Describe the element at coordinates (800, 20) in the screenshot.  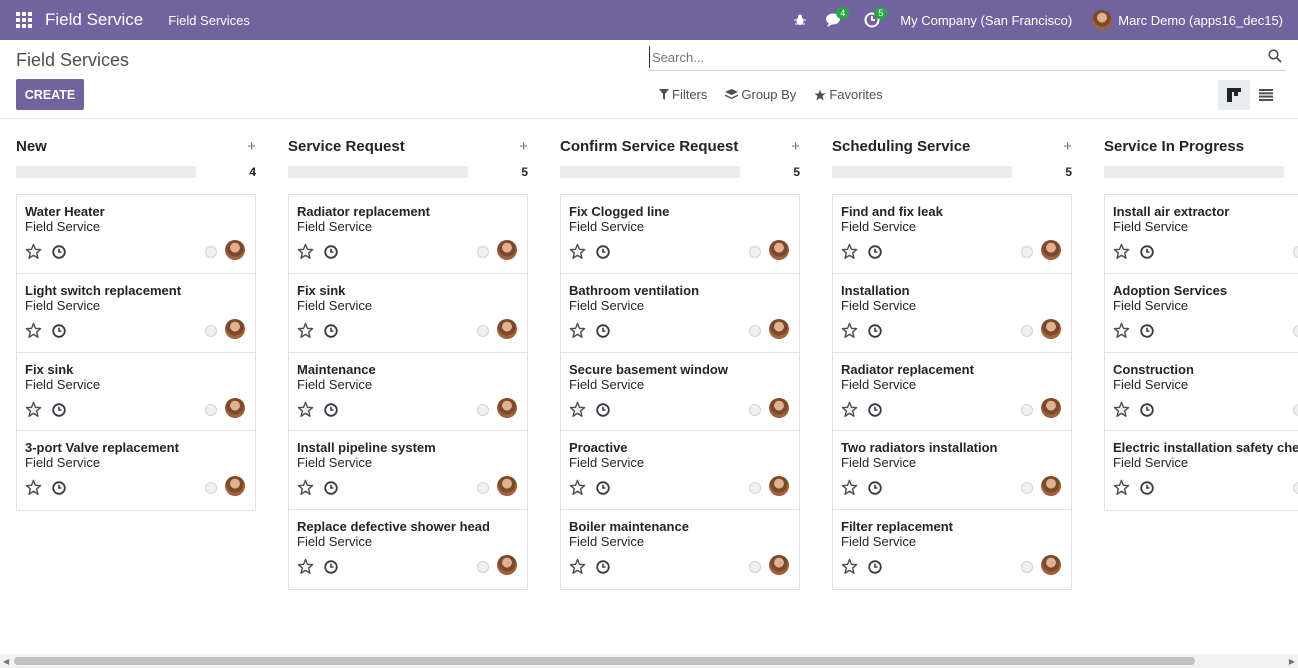
I see `debug-bug-icon` at that location.